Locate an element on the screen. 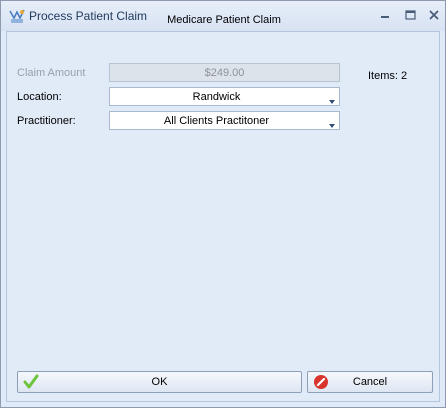  practitioner-value: All Clients Practitoner is located at coordinates (216, 121).